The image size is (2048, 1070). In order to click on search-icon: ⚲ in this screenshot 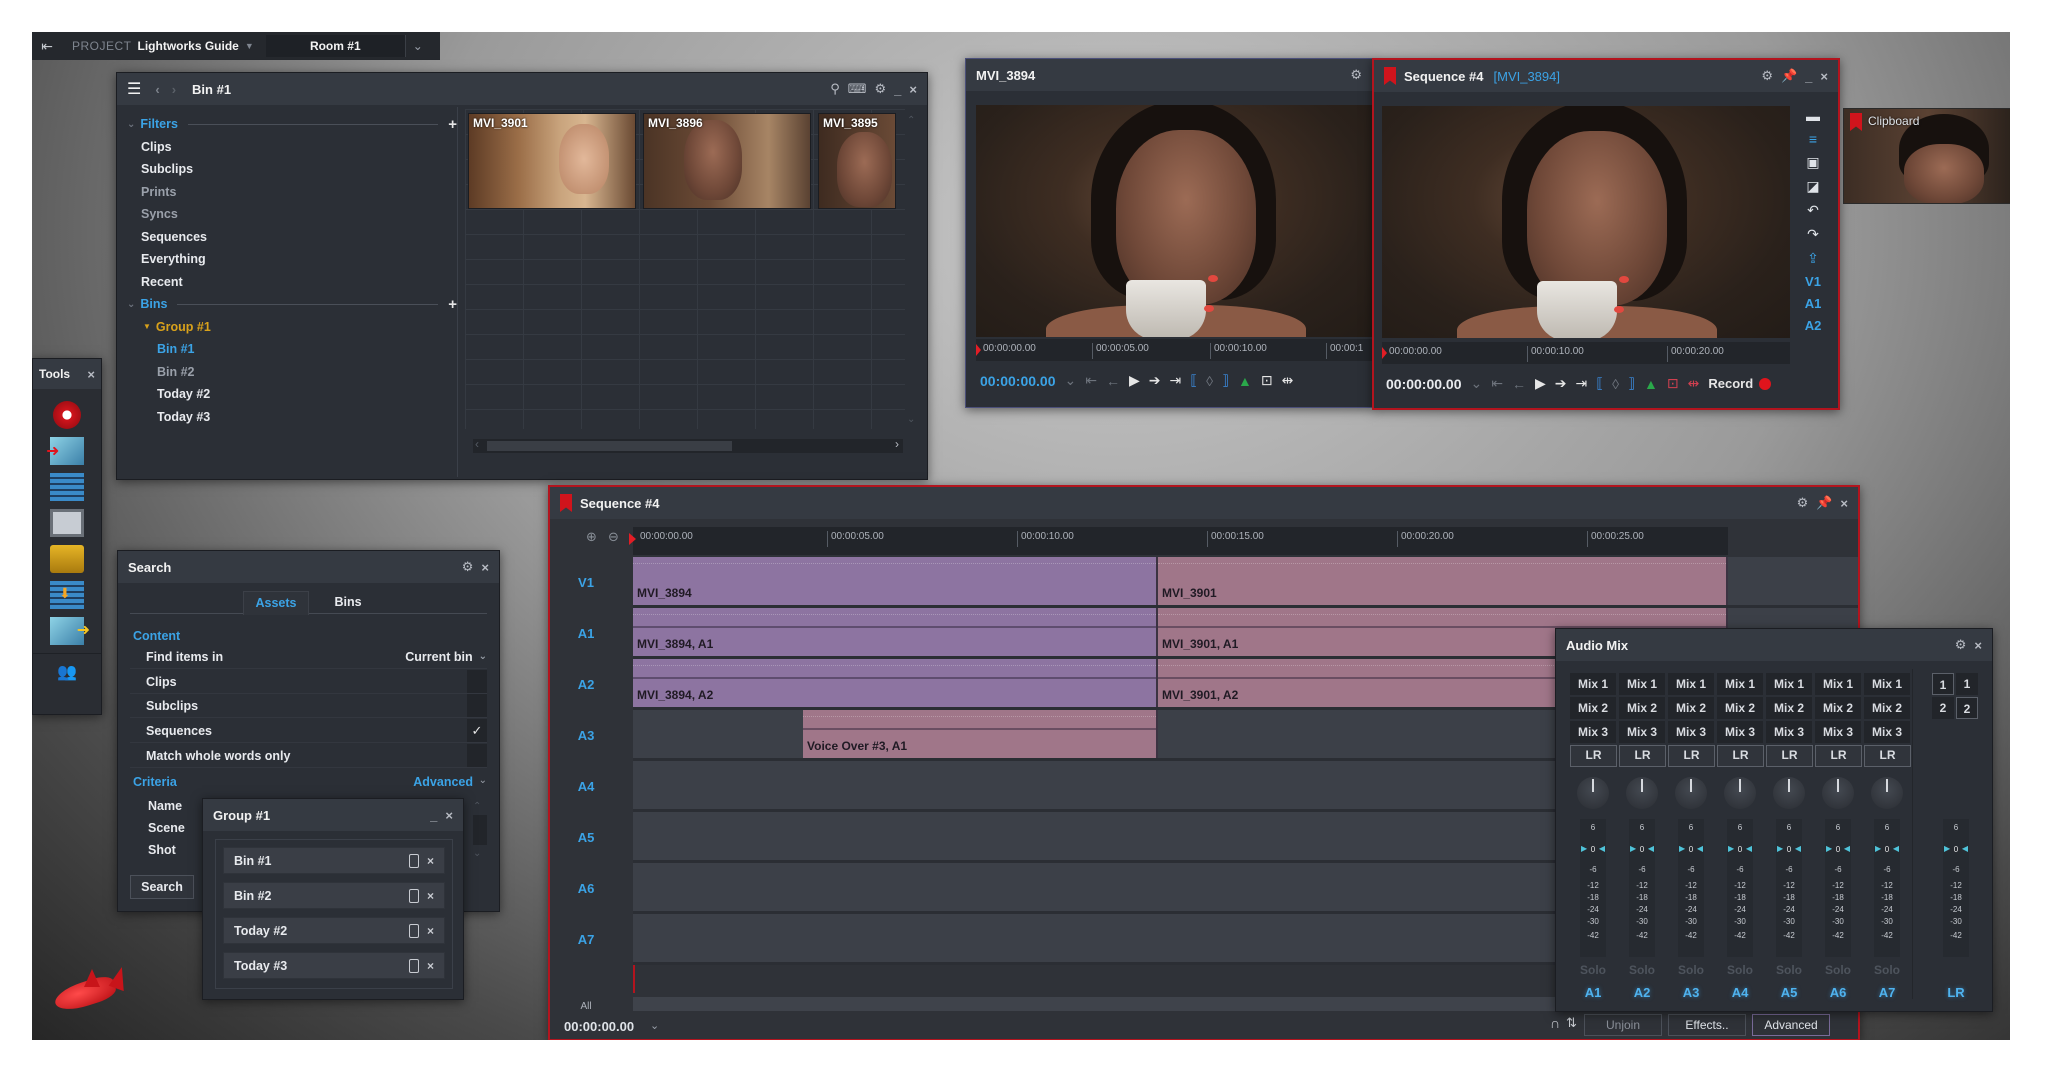, I will do `click(835, 89)`.